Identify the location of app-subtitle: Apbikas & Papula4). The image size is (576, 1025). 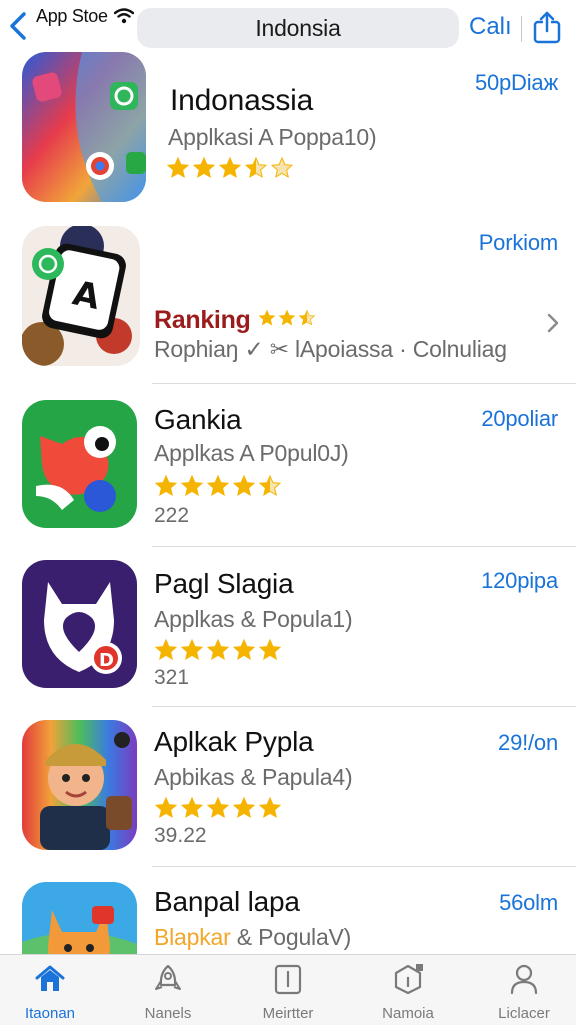
(253, 777).